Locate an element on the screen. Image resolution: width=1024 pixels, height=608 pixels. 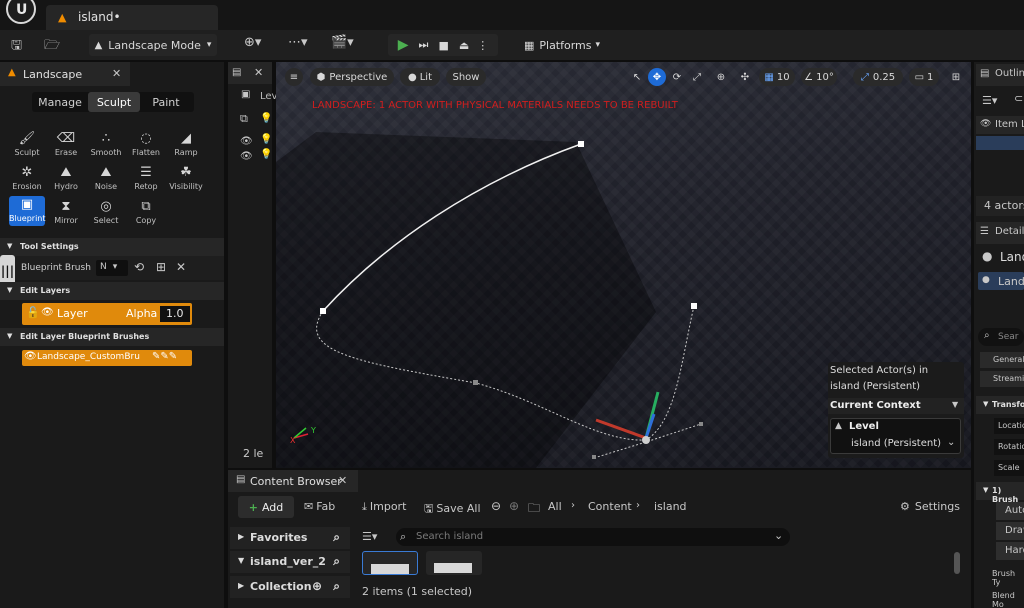
content-scrollbar is located at coordinates (957, 563).